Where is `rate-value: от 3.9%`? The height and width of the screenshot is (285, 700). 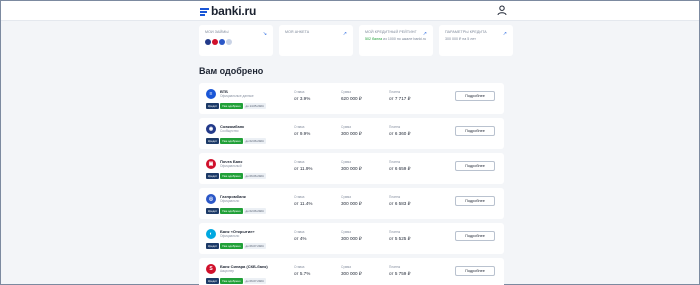 rate-value: от 3.9% is located at coordinates (302, 98).